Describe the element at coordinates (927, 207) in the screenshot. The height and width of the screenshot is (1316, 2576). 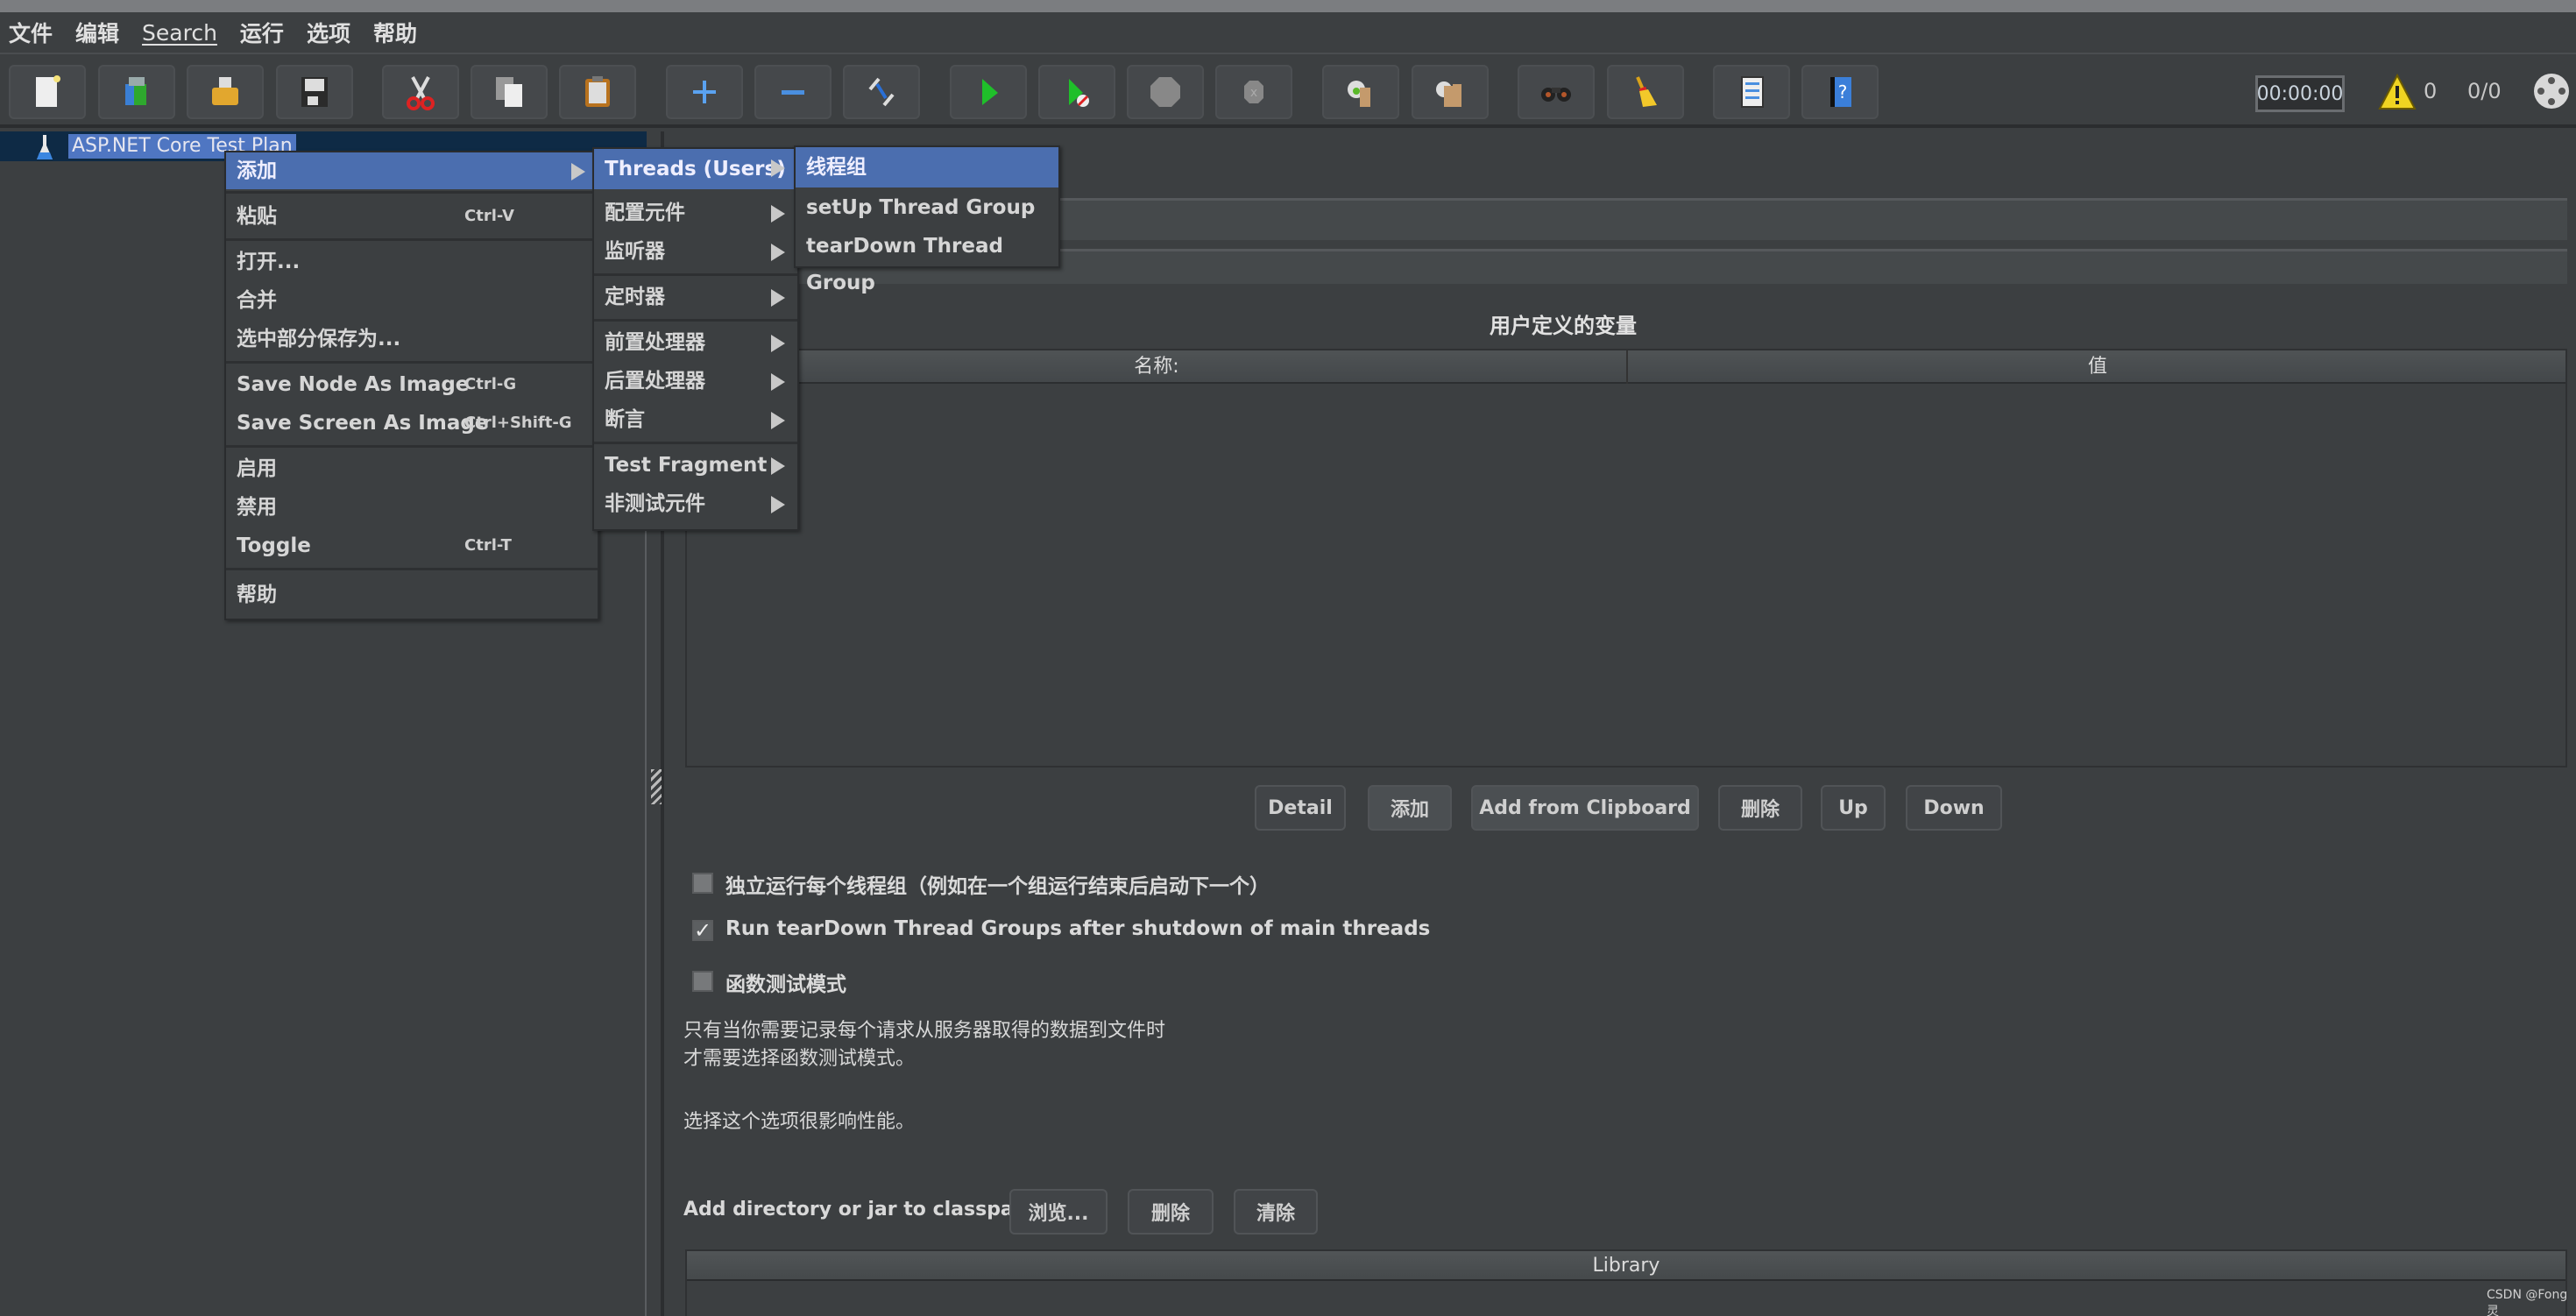
I see `submenu-item-setup-thread-group: setUp Thread Group` at that location.